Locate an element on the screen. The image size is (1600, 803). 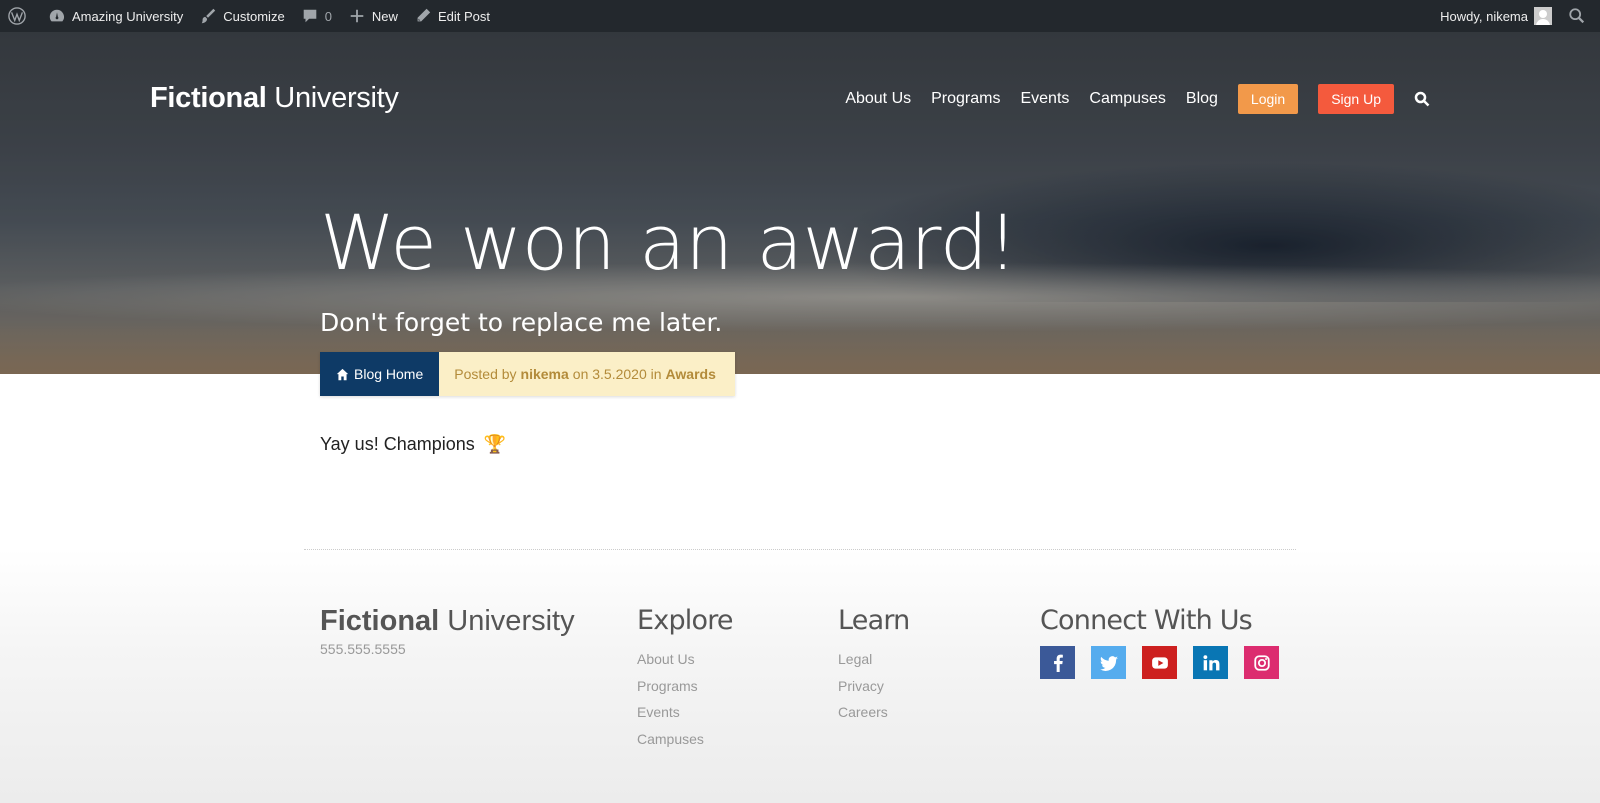
footer-logo: Fictional University is located at coordinates (447, 621).